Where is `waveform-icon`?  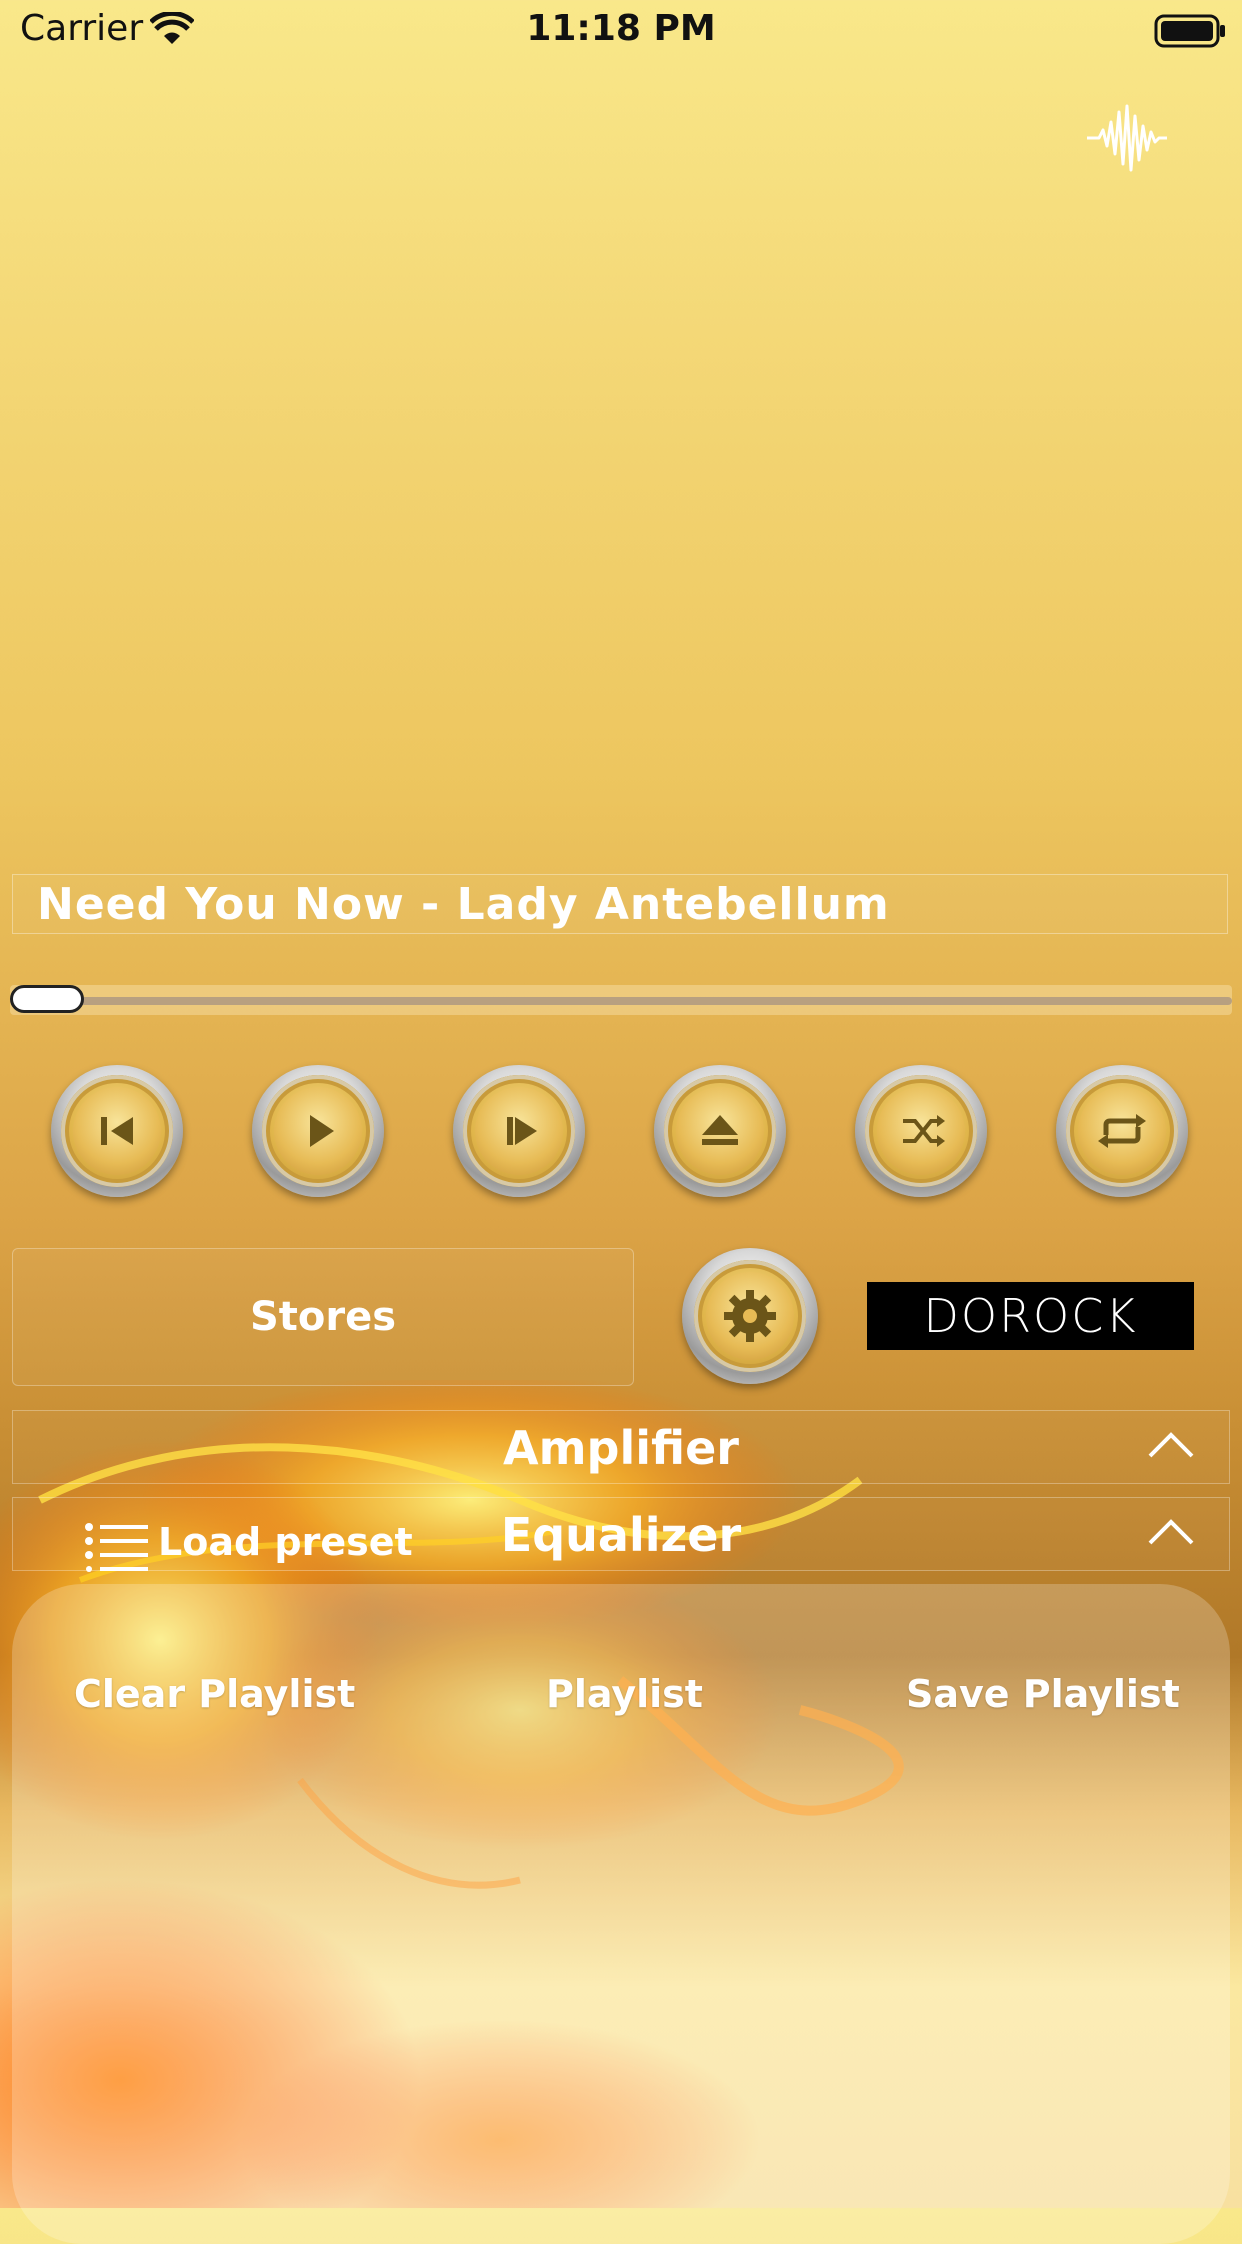 waveform-icon is located at coordinates (1127, 138).